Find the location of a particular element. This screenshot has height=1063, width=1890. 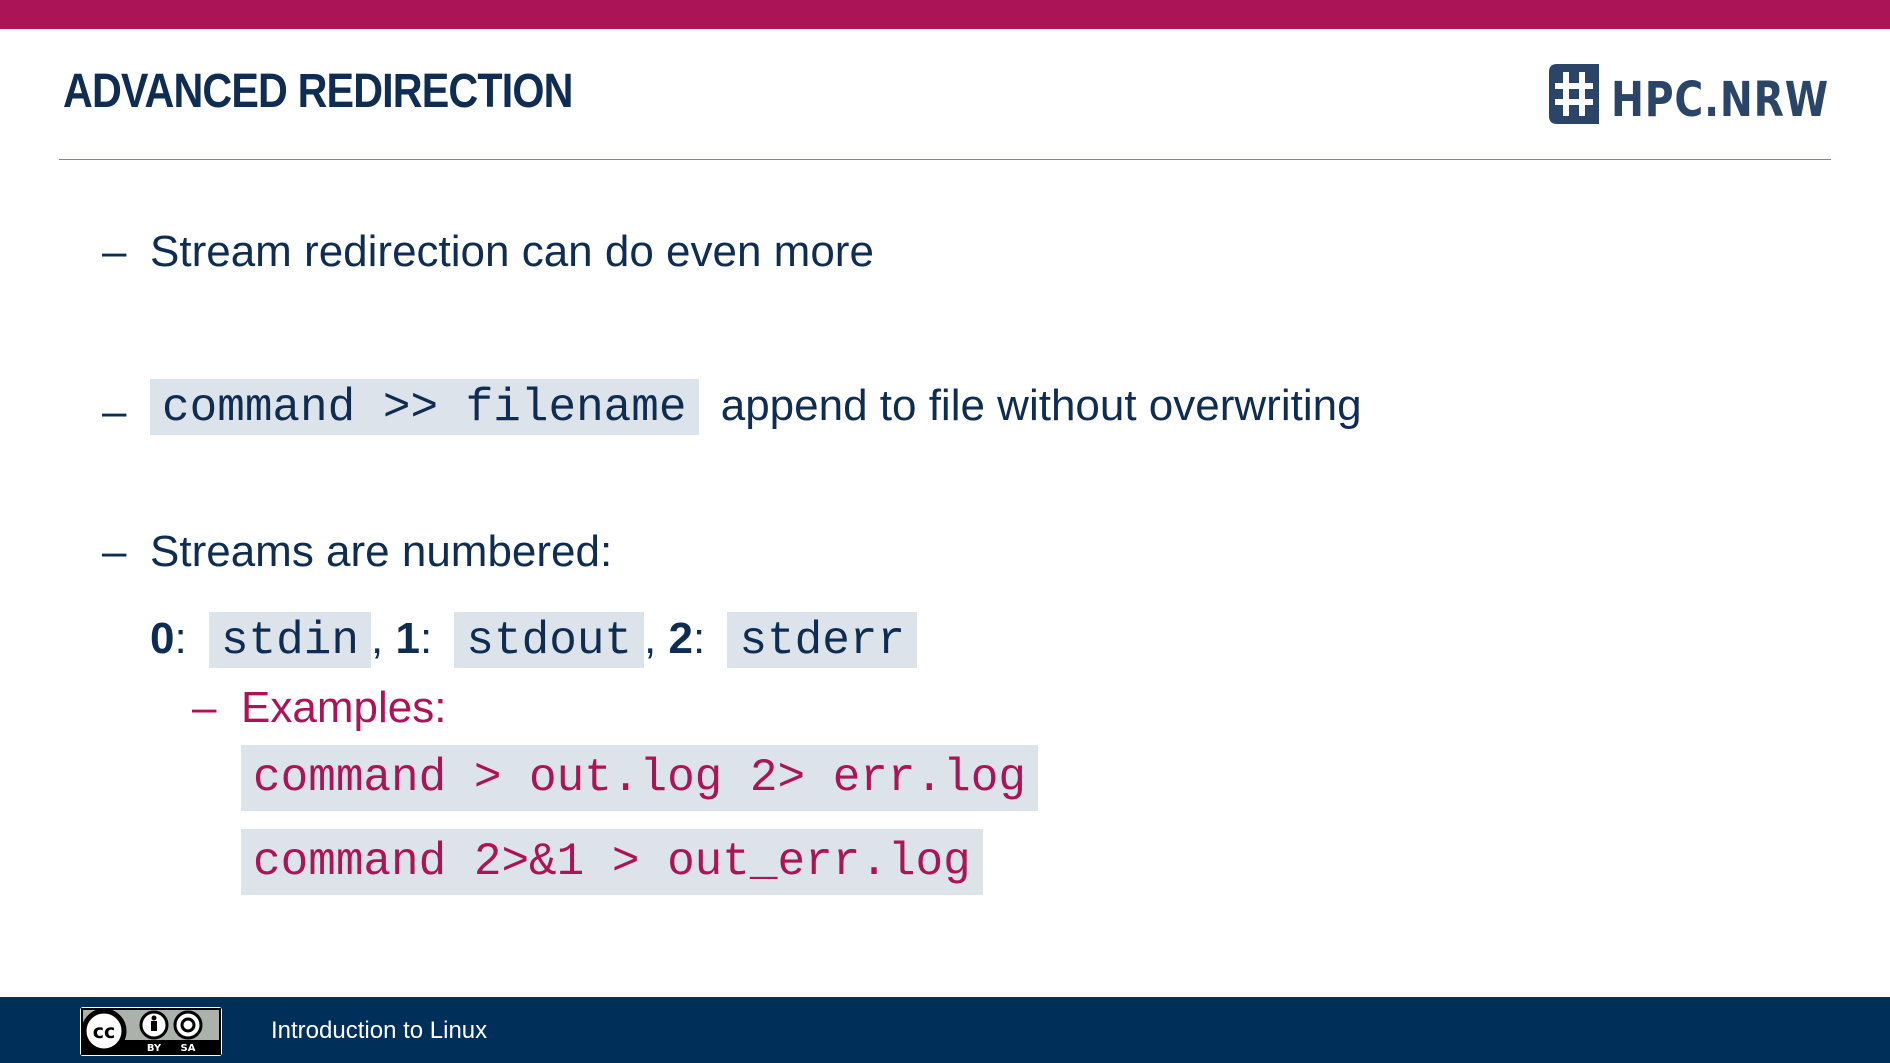

code-stderr: stderr is located at coordinates (822, 640).